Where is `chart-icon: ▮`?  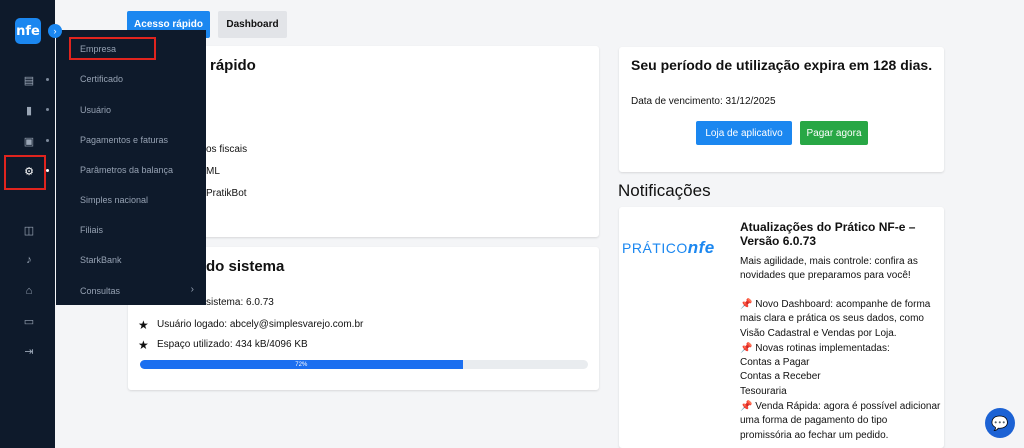 chart-icon: ▮ is located at coordinates (29, 110).